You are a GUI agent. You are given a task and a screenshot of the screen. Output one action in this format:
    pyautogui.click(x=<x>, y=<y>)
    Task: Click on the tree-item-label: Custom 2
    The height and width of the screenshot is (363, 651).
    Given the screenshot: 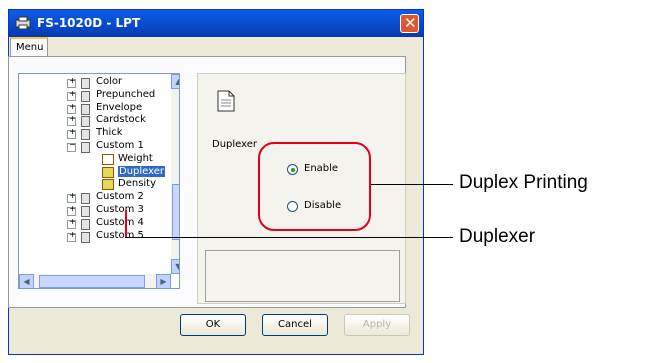 What is the action you would take?
    pyautogui.click(x=120, y=197)
    